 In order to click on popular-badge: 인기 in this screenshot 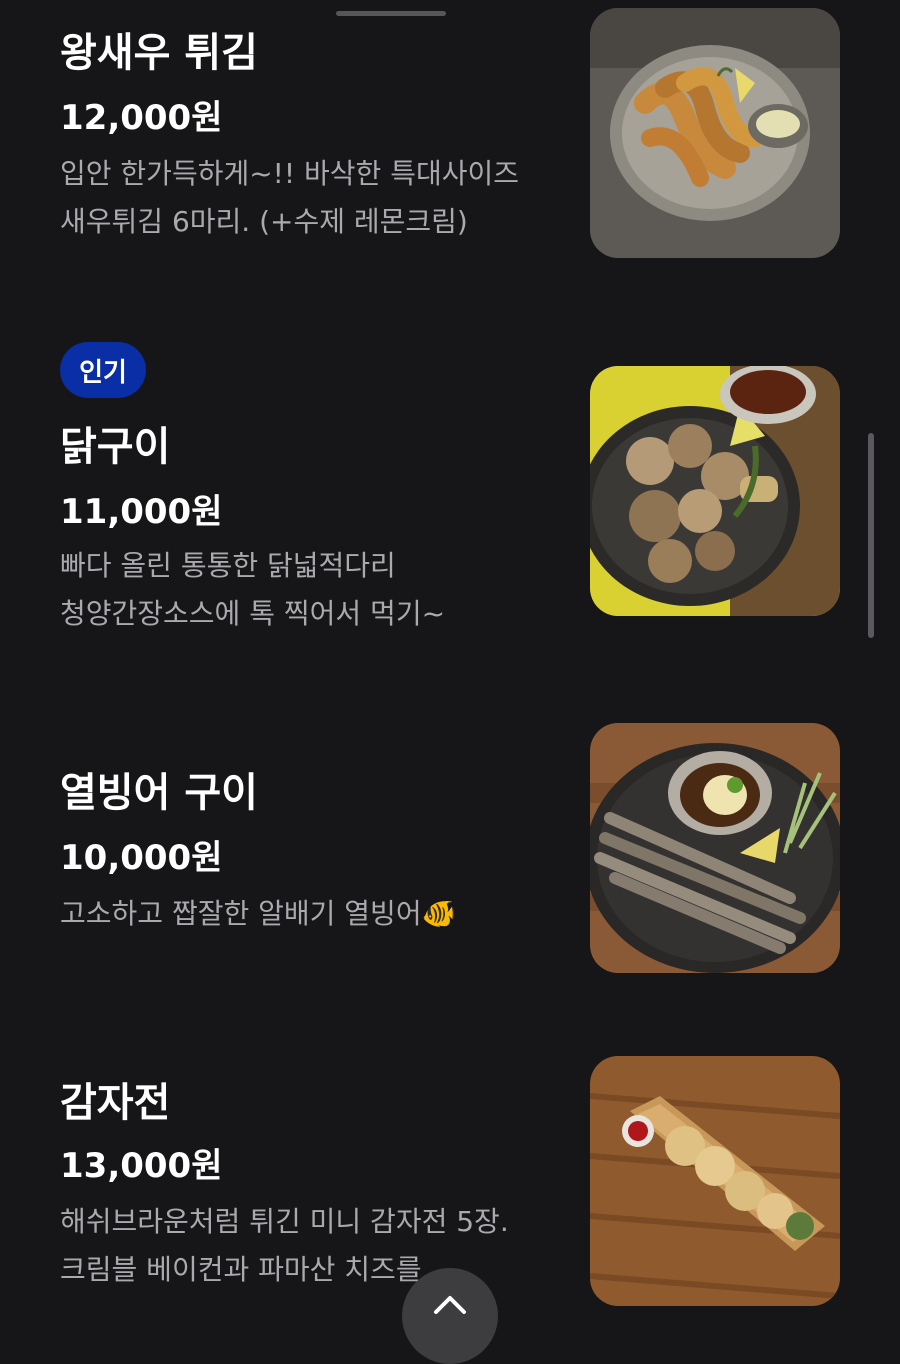, I will do `click(103, 370)`.